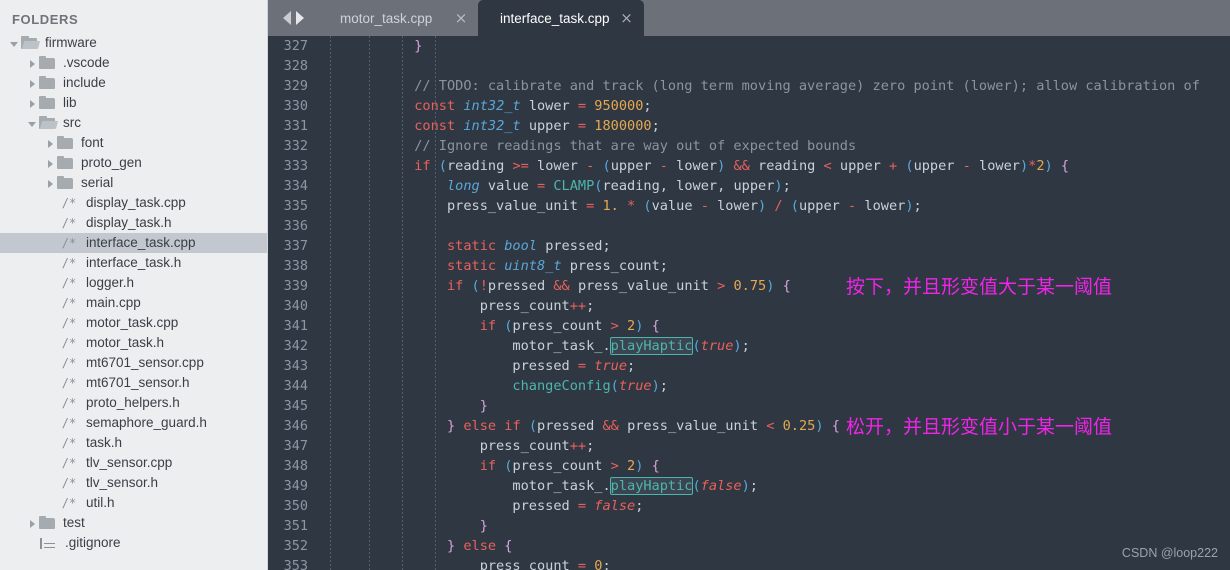 This screenshot has height=570, width=1230. I want to click on code-line: motor_task_.playHaptic(false);, so click(773, 486).